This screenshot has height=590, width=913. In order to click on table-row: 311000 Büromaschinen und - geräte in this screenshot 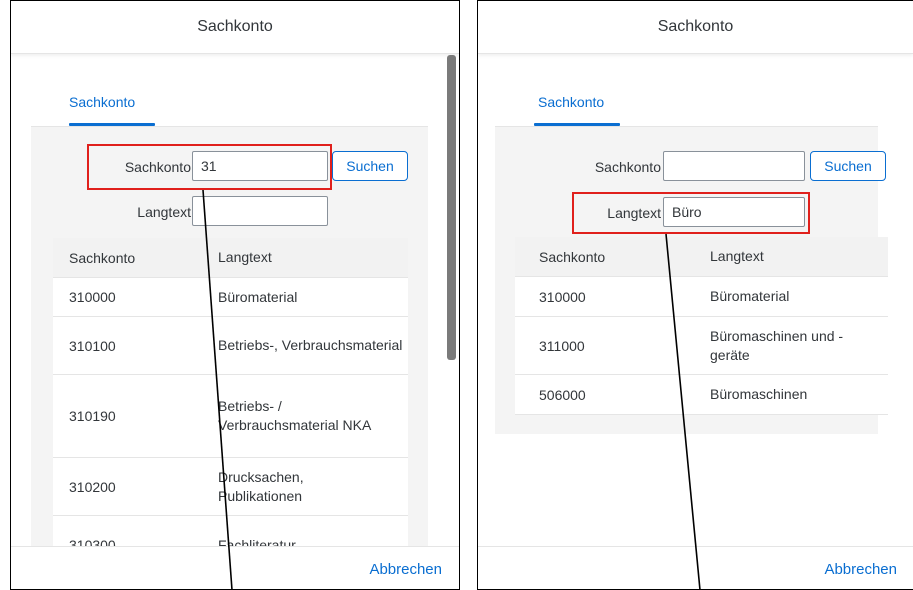, I will do `click(701, 346)`.